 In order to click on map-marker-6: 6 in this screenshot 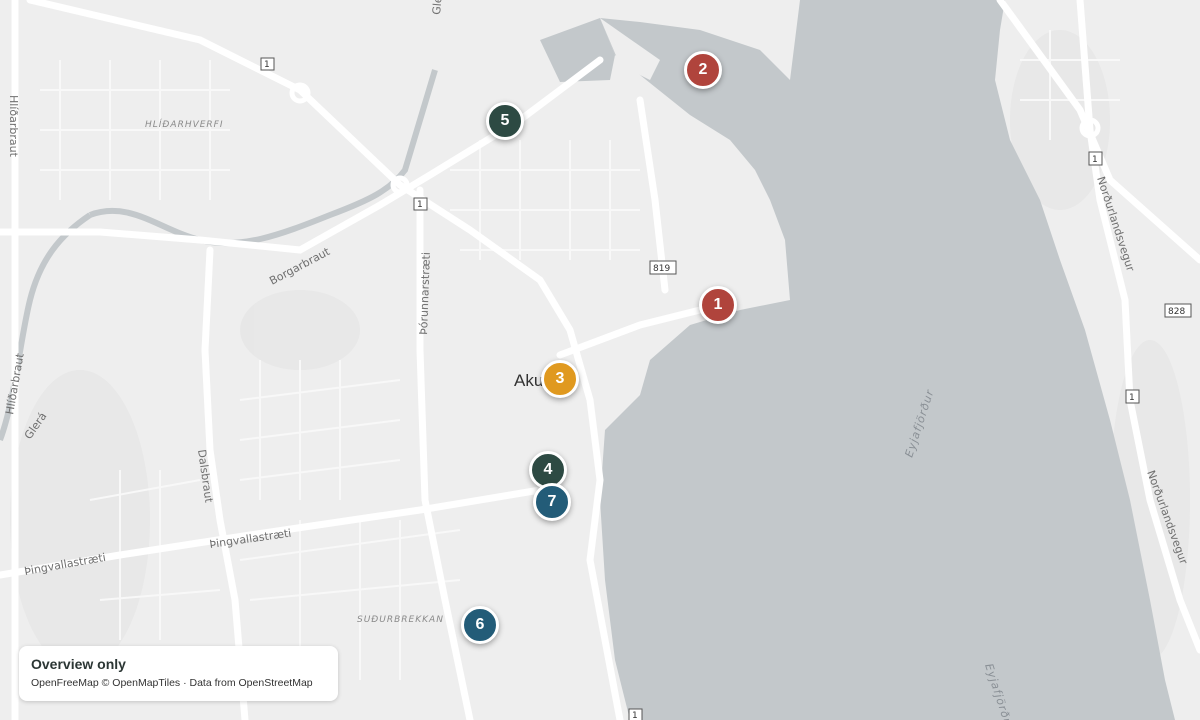, I will do `click(480, 625)`.